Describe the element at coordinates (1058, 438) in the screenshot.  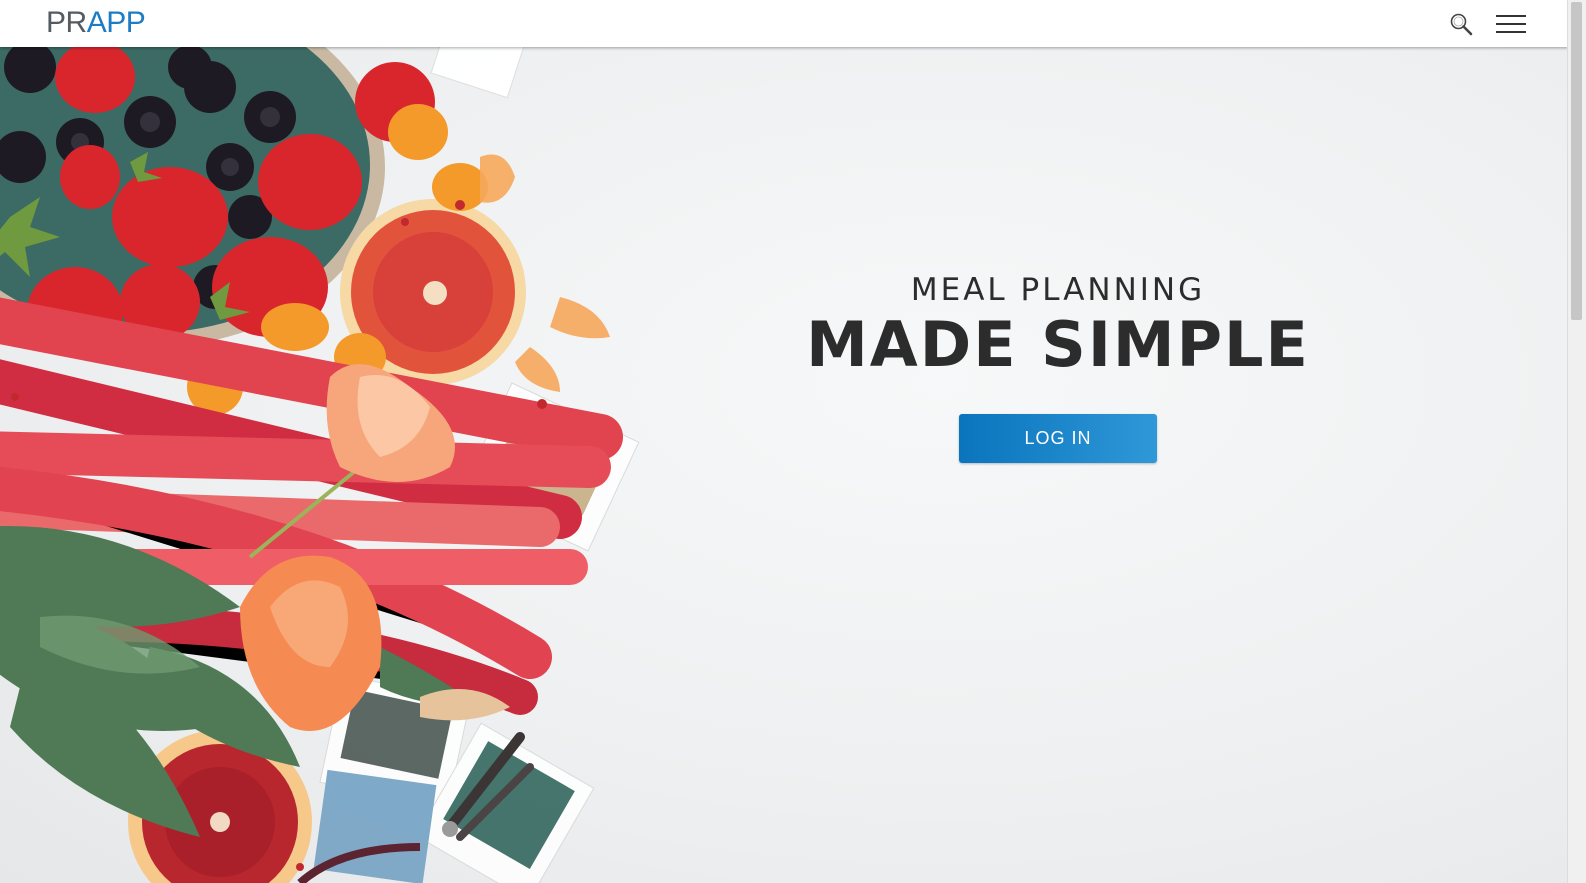
I see `login-button: LOG IN` at that location.